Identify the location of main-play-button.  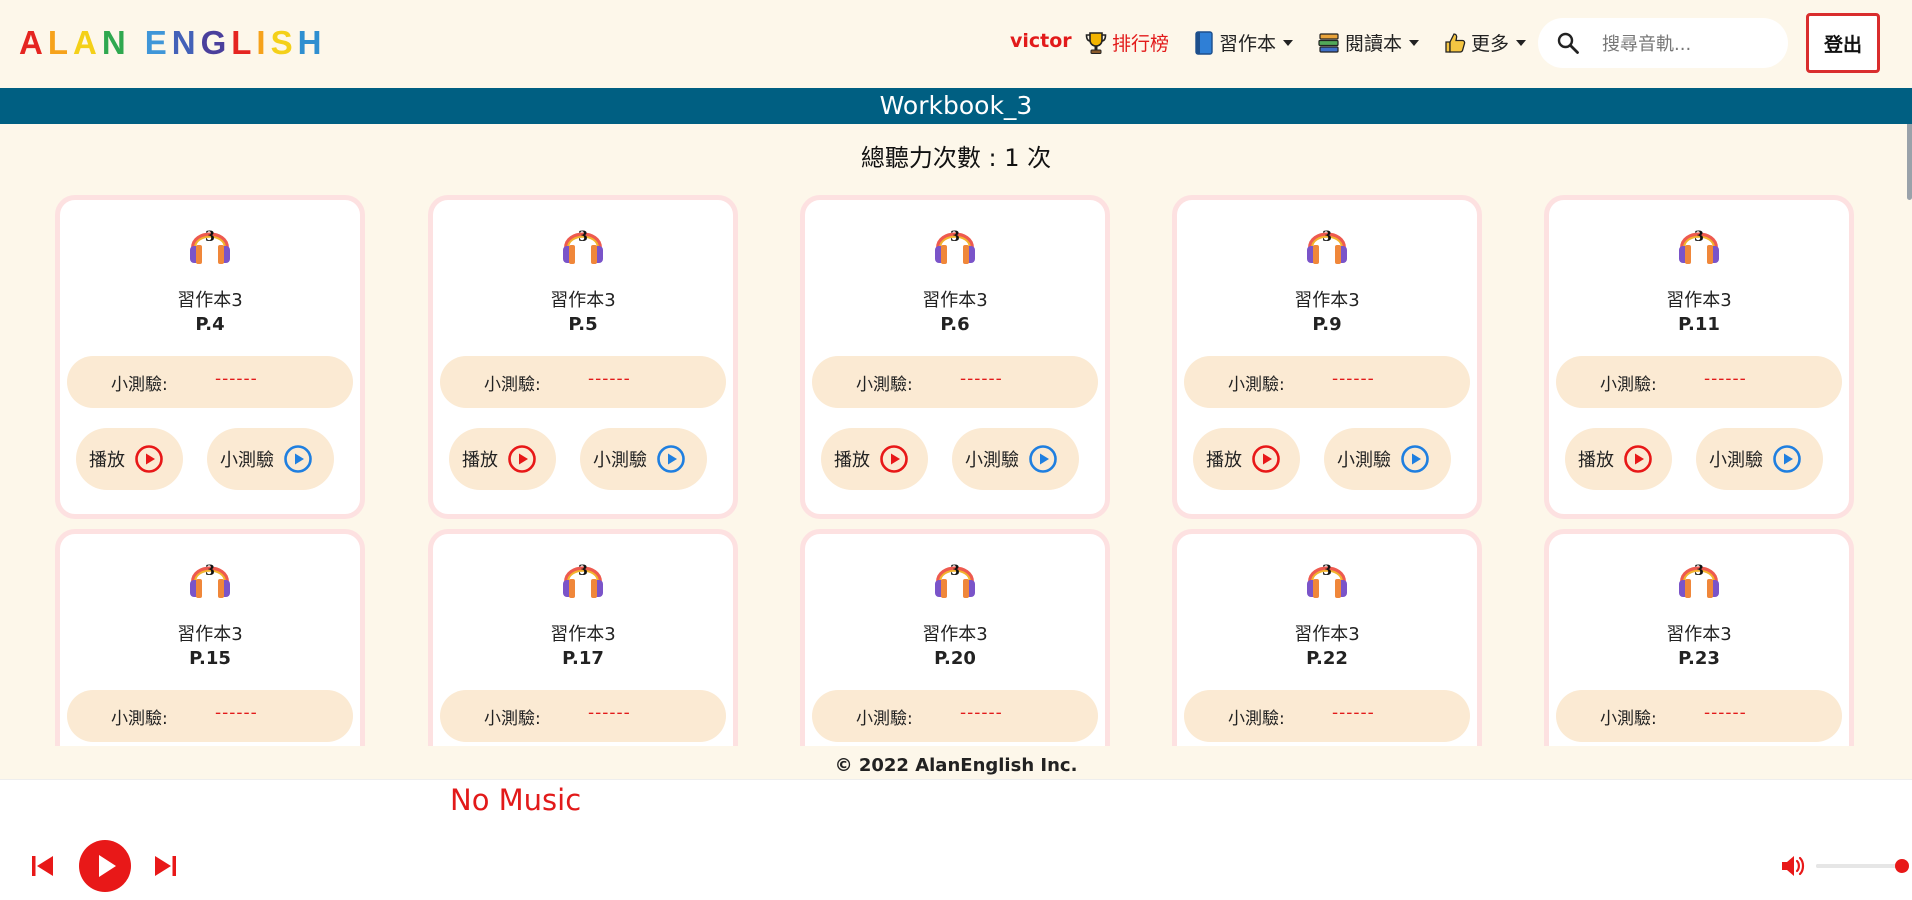
(105, 866).